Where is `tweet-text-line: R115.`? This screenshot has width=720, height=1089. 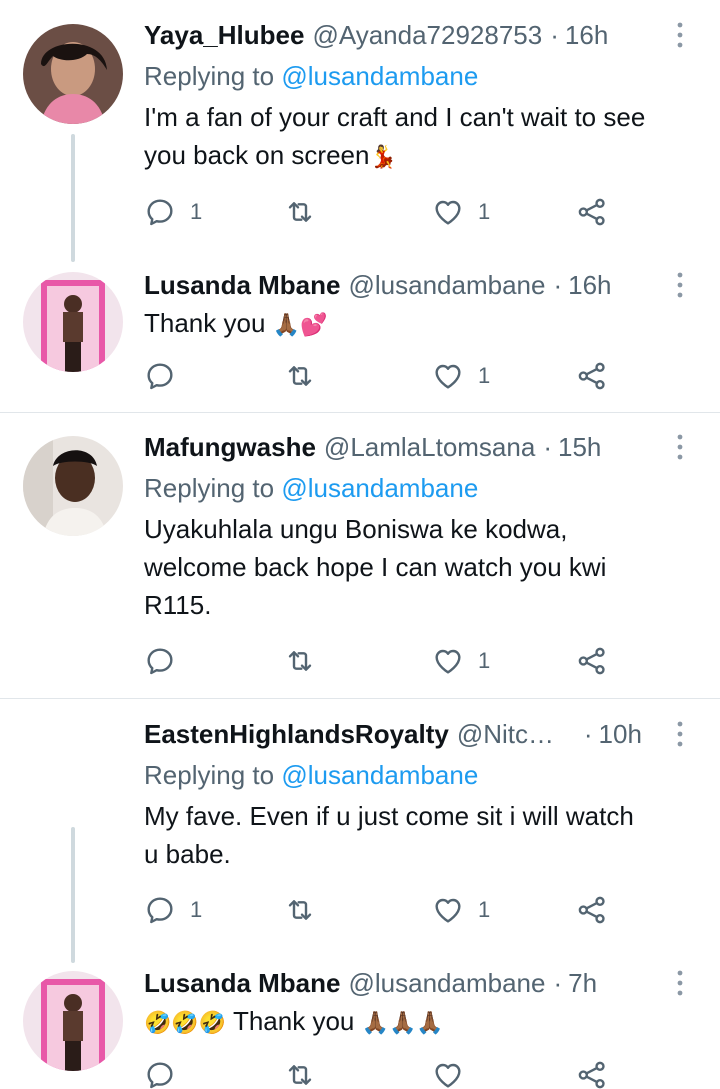 tweet-text-line: R115. is located at coordinates (178, 605).